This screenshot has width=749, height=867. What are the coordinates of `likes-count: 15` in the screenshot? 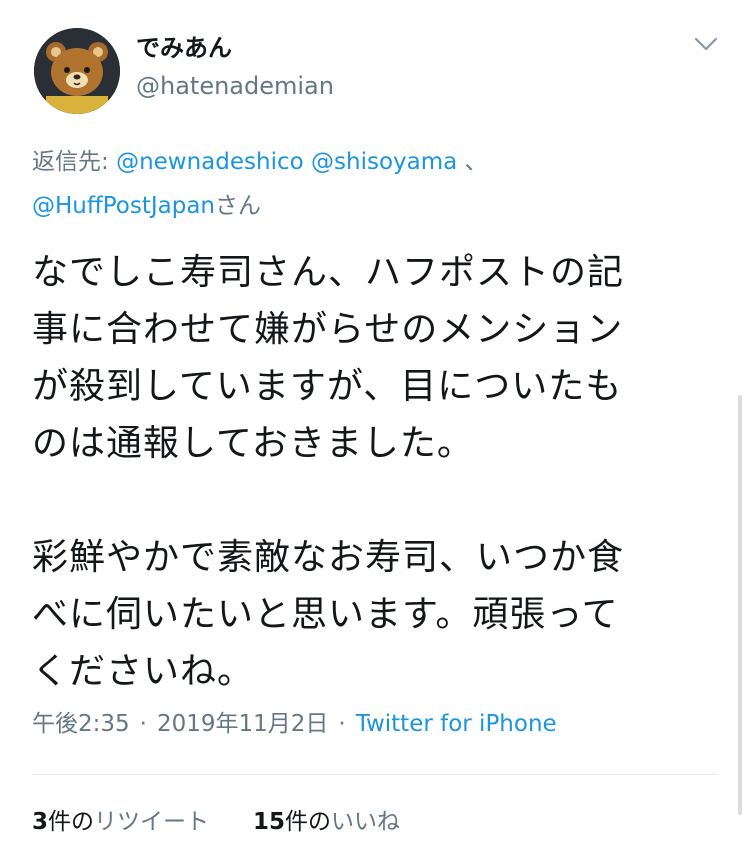 It's located at (269, 822).